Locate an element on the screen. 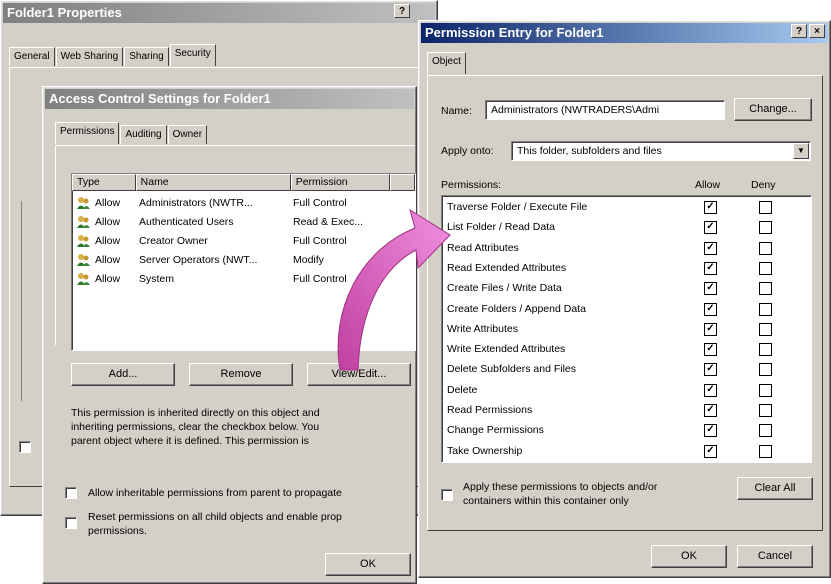 This screenshot has height=584, width=831. tab-object: Object is located at coordinates (446, 63).